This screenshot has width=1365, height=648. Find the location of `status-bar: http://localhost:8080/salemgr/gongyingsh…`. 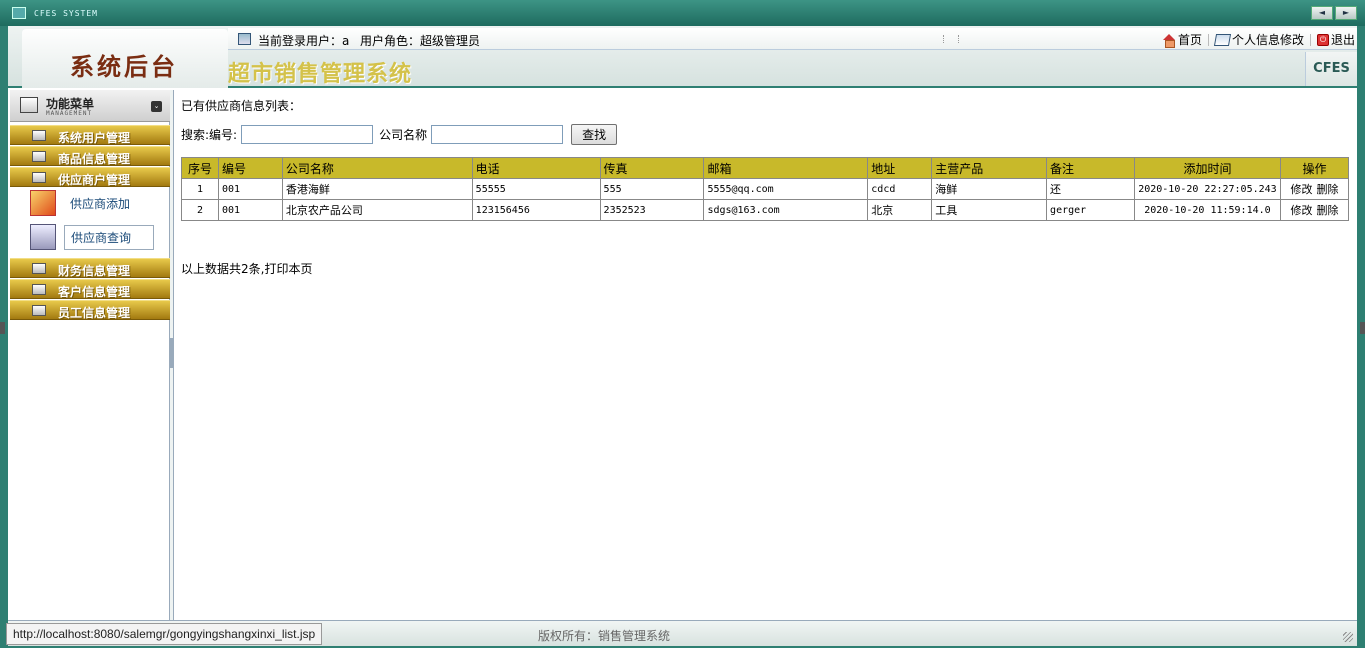

status-bar: http://localhost:8080/salemgr/gongyingsh… is located at coordinates (681, 633).